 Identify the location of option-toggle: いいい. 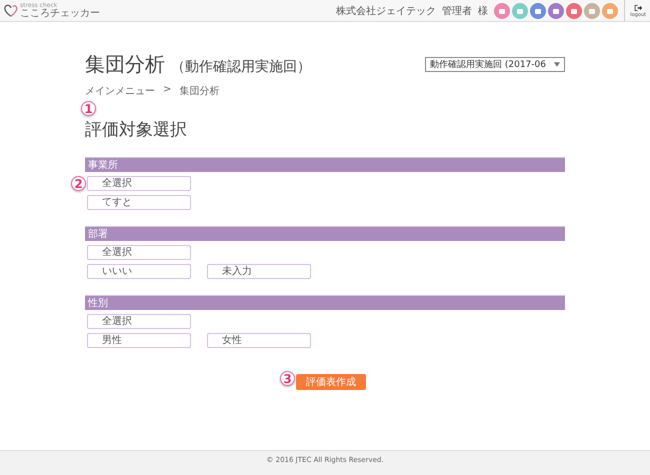
(139, 271).